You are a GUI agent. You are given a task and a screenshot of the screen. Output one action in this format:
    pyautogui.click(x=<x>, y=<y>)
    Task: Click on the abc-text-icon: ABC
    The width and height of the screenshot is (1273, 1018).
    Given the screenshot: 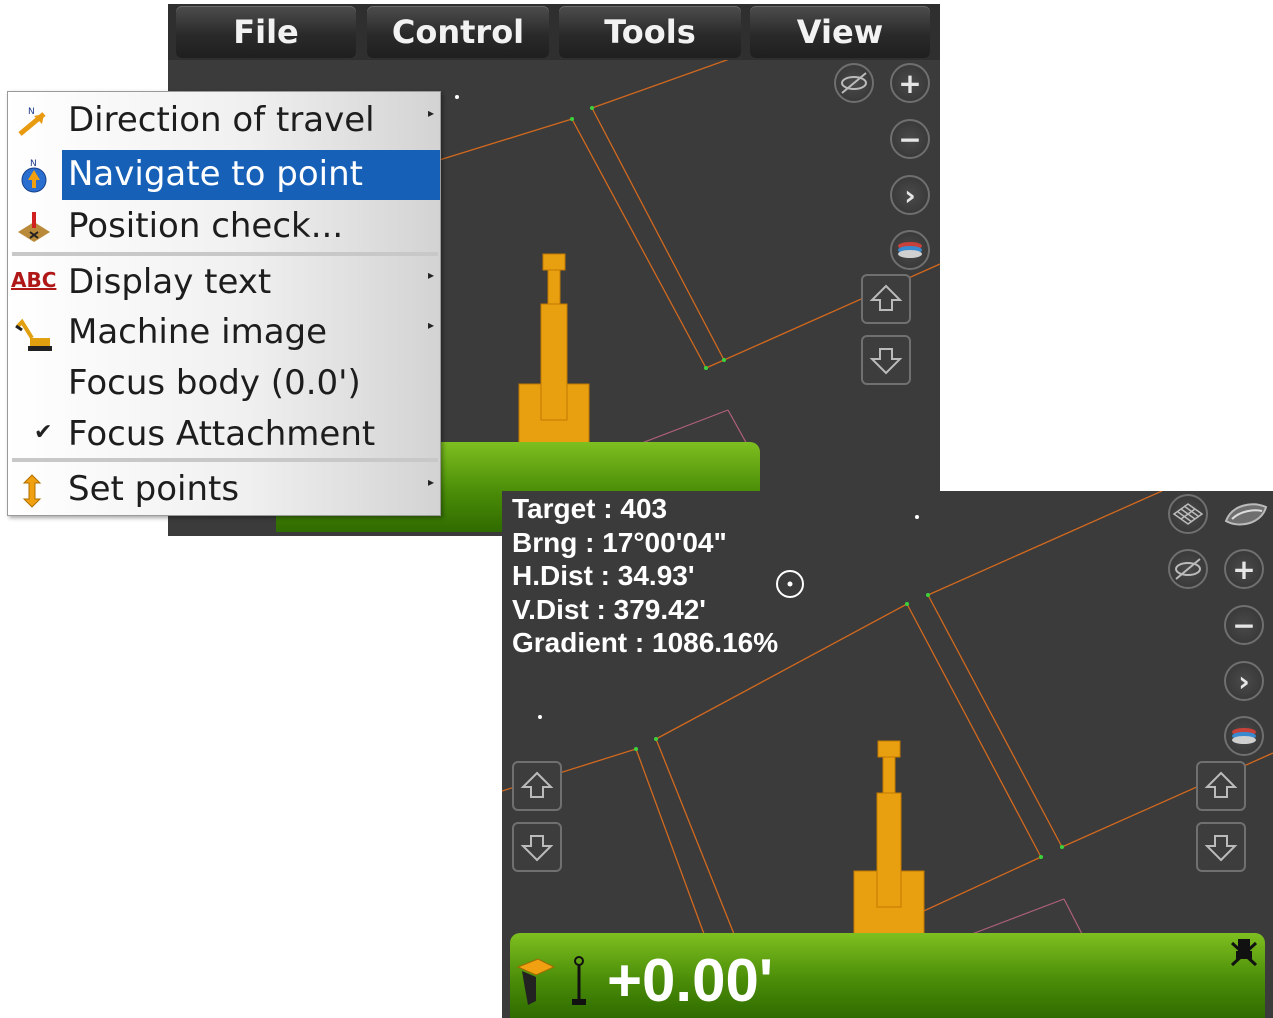 What is the action you would take?
    pyautogui.click(x=34, y=280)
    